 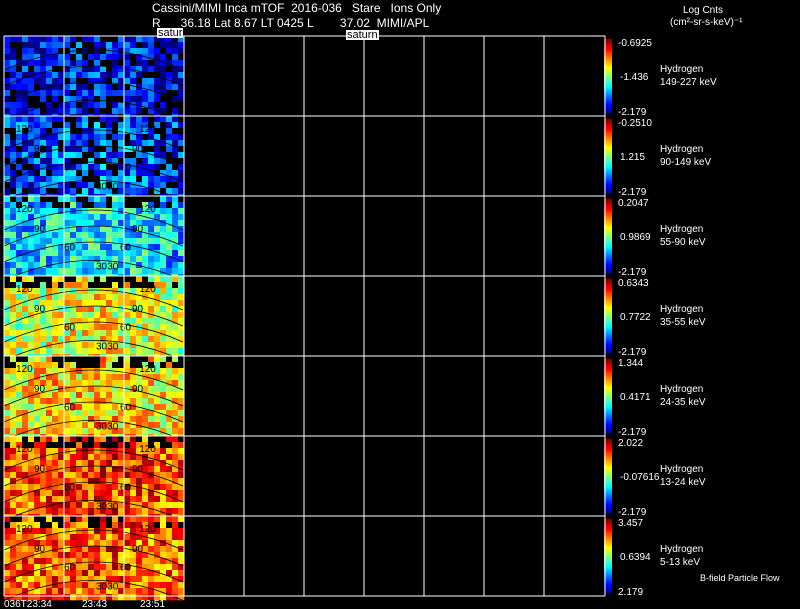 What do you see at coordinates (635, 123) in the screenshot?
I see `colorbar-max: -0.2510` at bounding box center [635, 123].